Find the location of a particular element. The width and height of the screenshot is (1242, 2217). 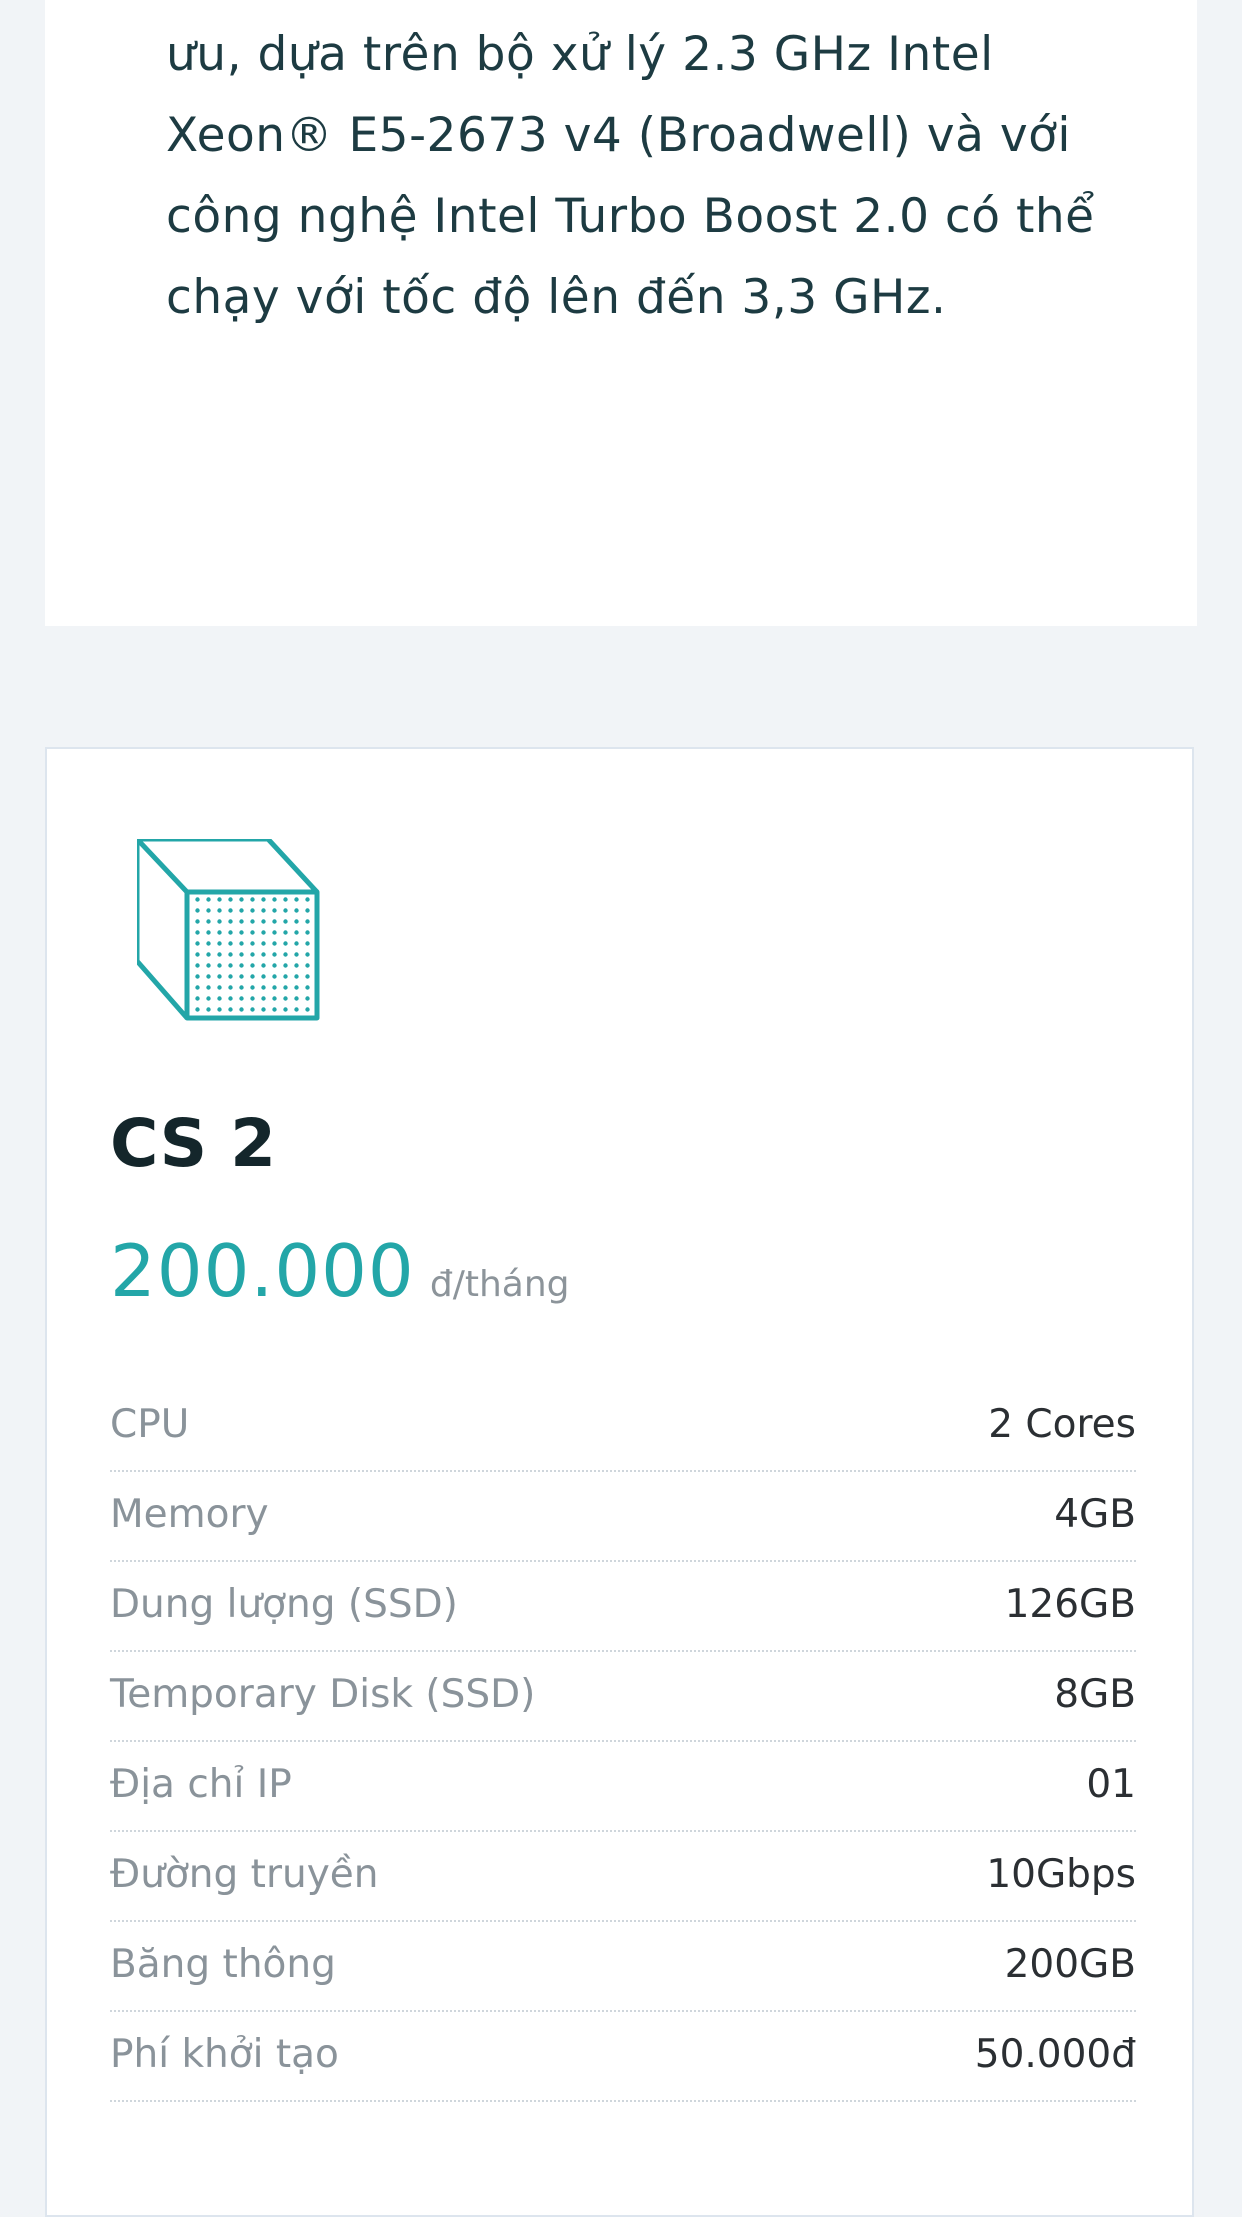

spec-label: Dung lượng (SSD) is located at coordinates (284, 1604).